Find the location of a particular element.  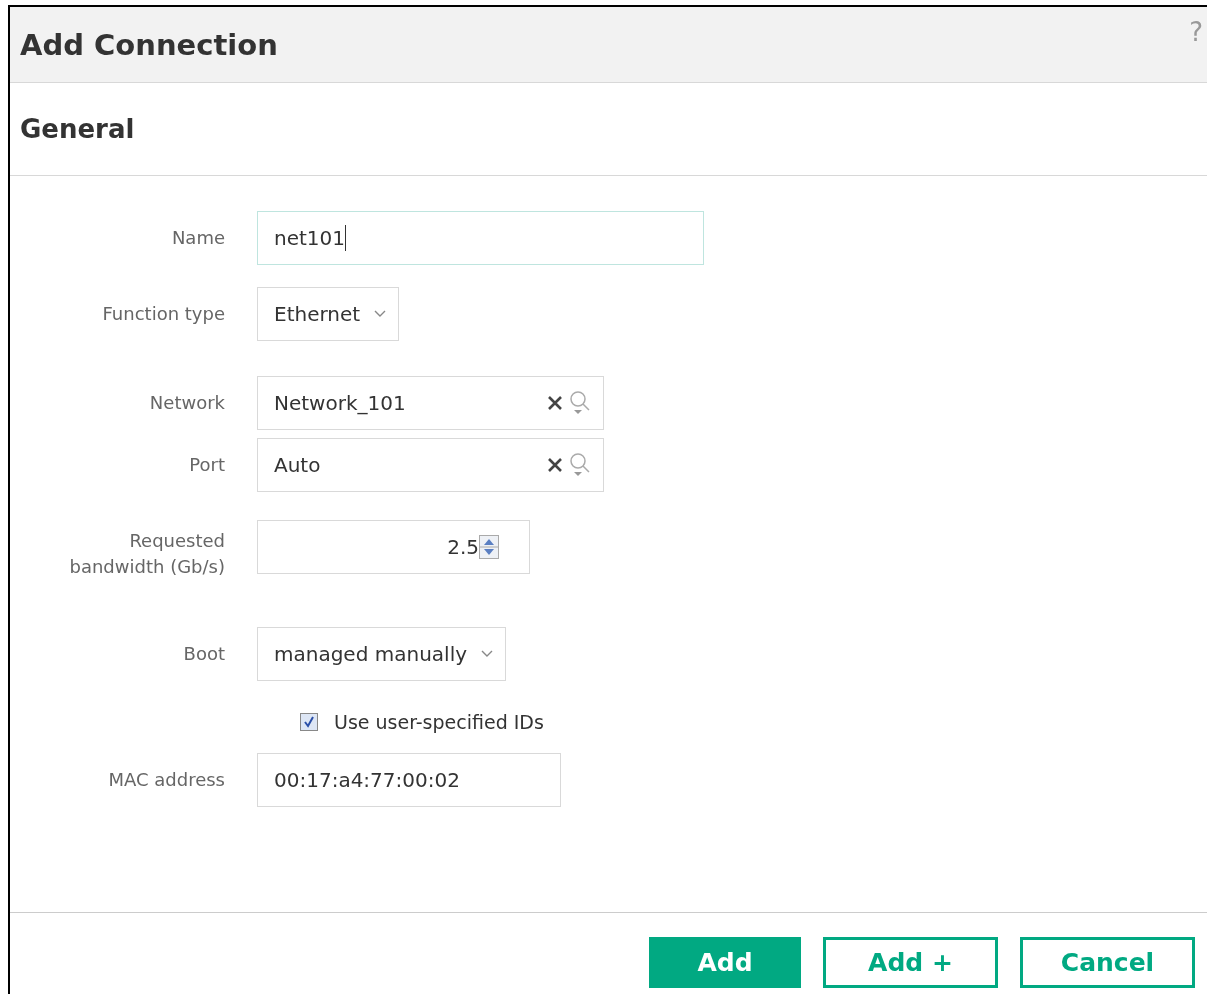

checkbox-label: Use user-specified IDs is located at coordinates (439, 722).